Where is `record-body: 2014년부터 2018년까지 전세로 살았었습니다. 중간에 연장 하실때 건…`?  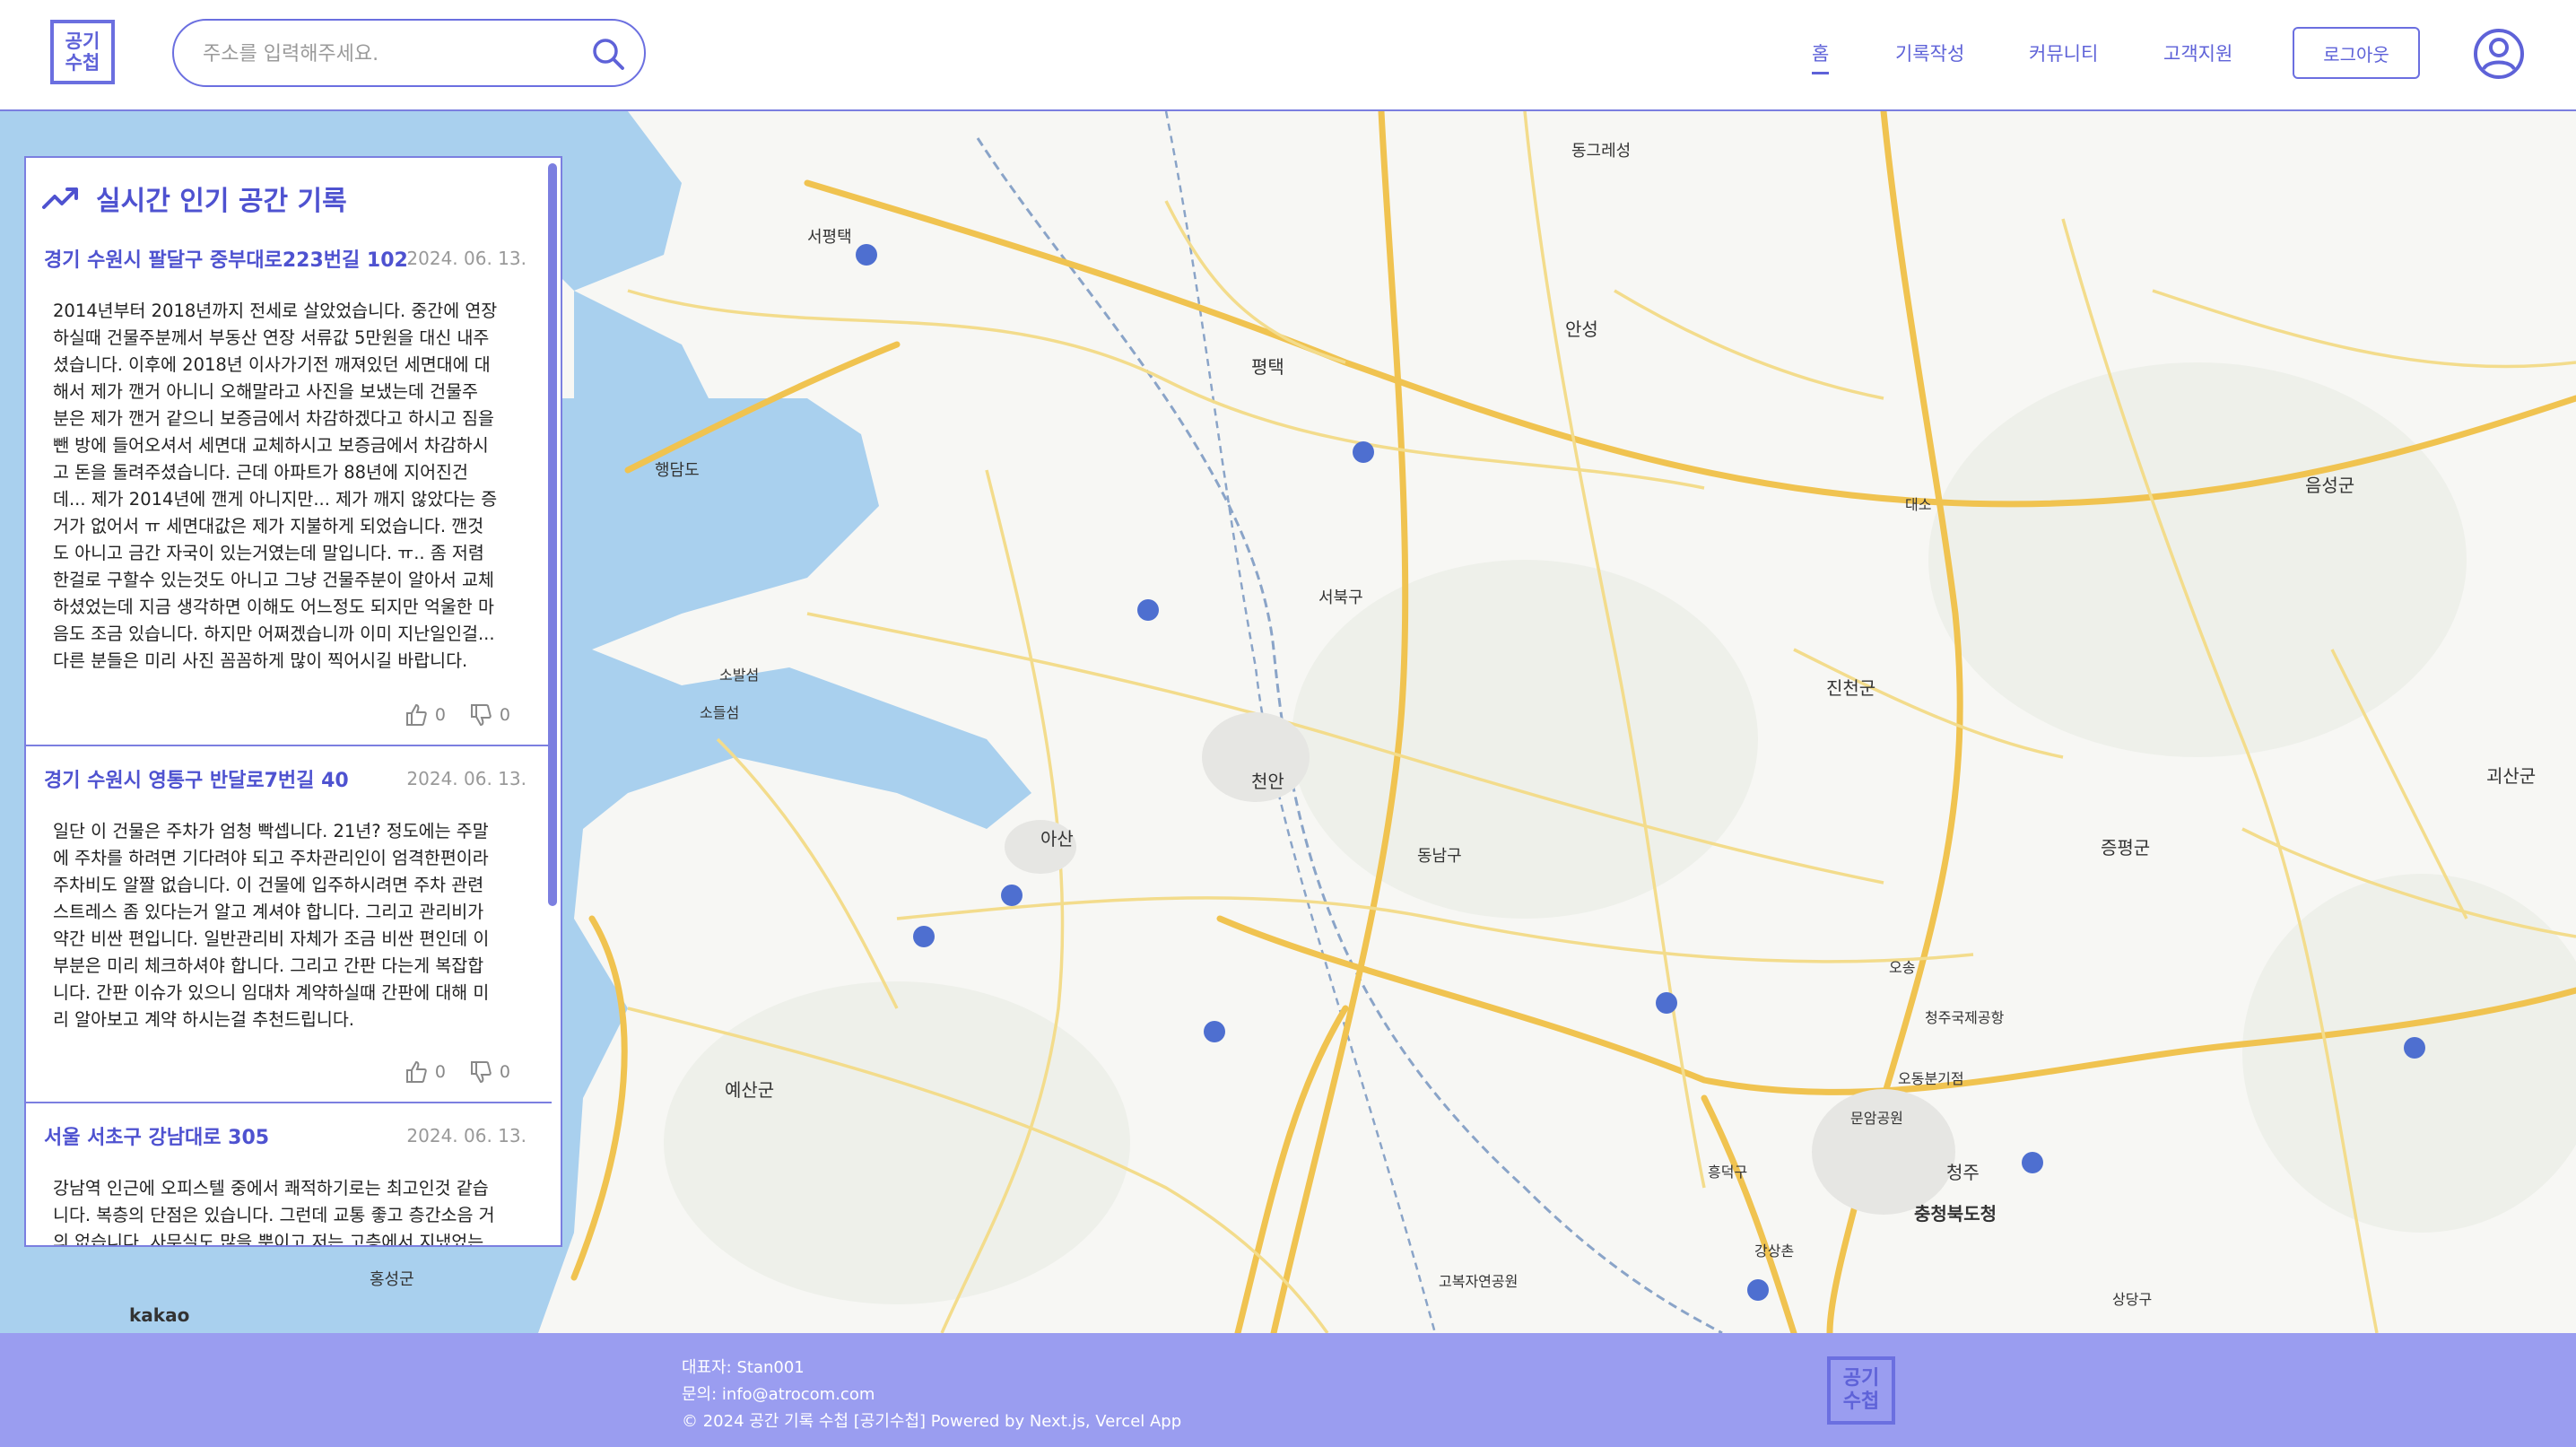
record-body: 2014년부터 2018년까지 전세로 살았었습니다. 중간에 연장 하실때 건… is located at coordinates (275, 486).